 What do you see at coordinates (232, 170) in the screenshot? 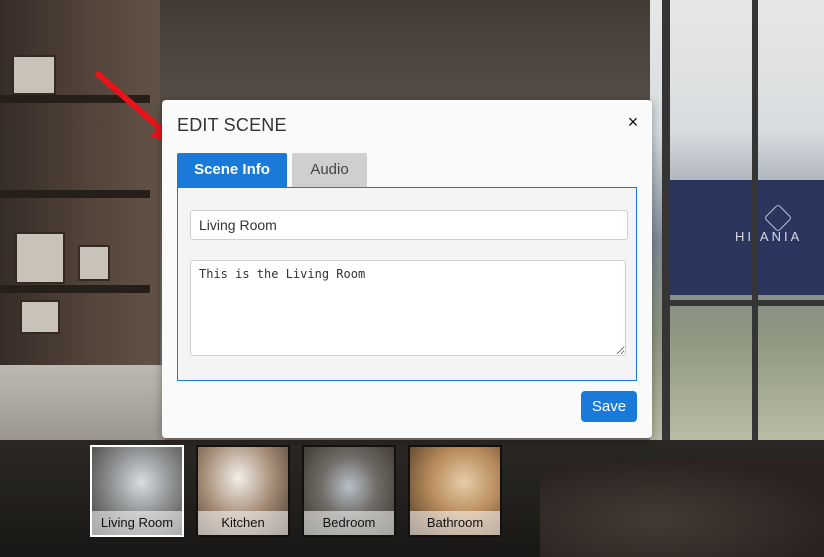
I see `tab-scene-info: Scene Info` at bounding box center [232, 170].